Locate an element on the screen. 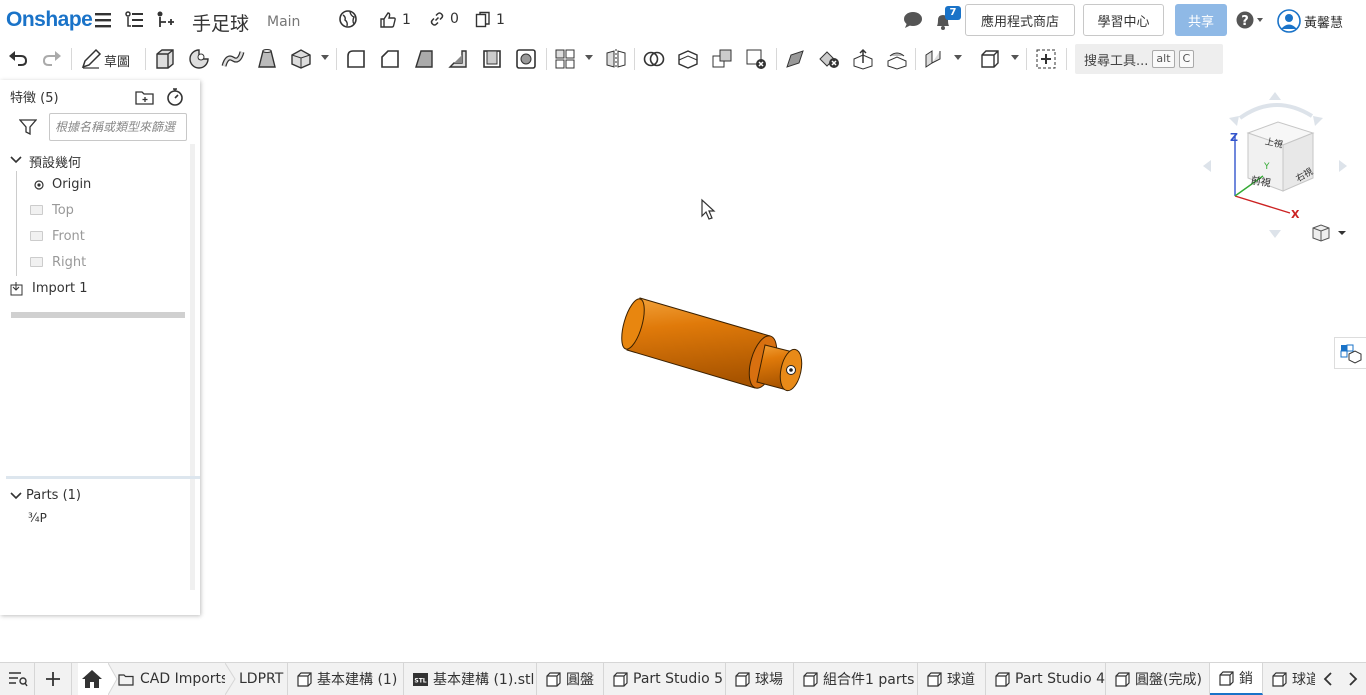 This screenshot has height=695, width=1366. tab-label: 球道 is located at coordinates (961, 680).